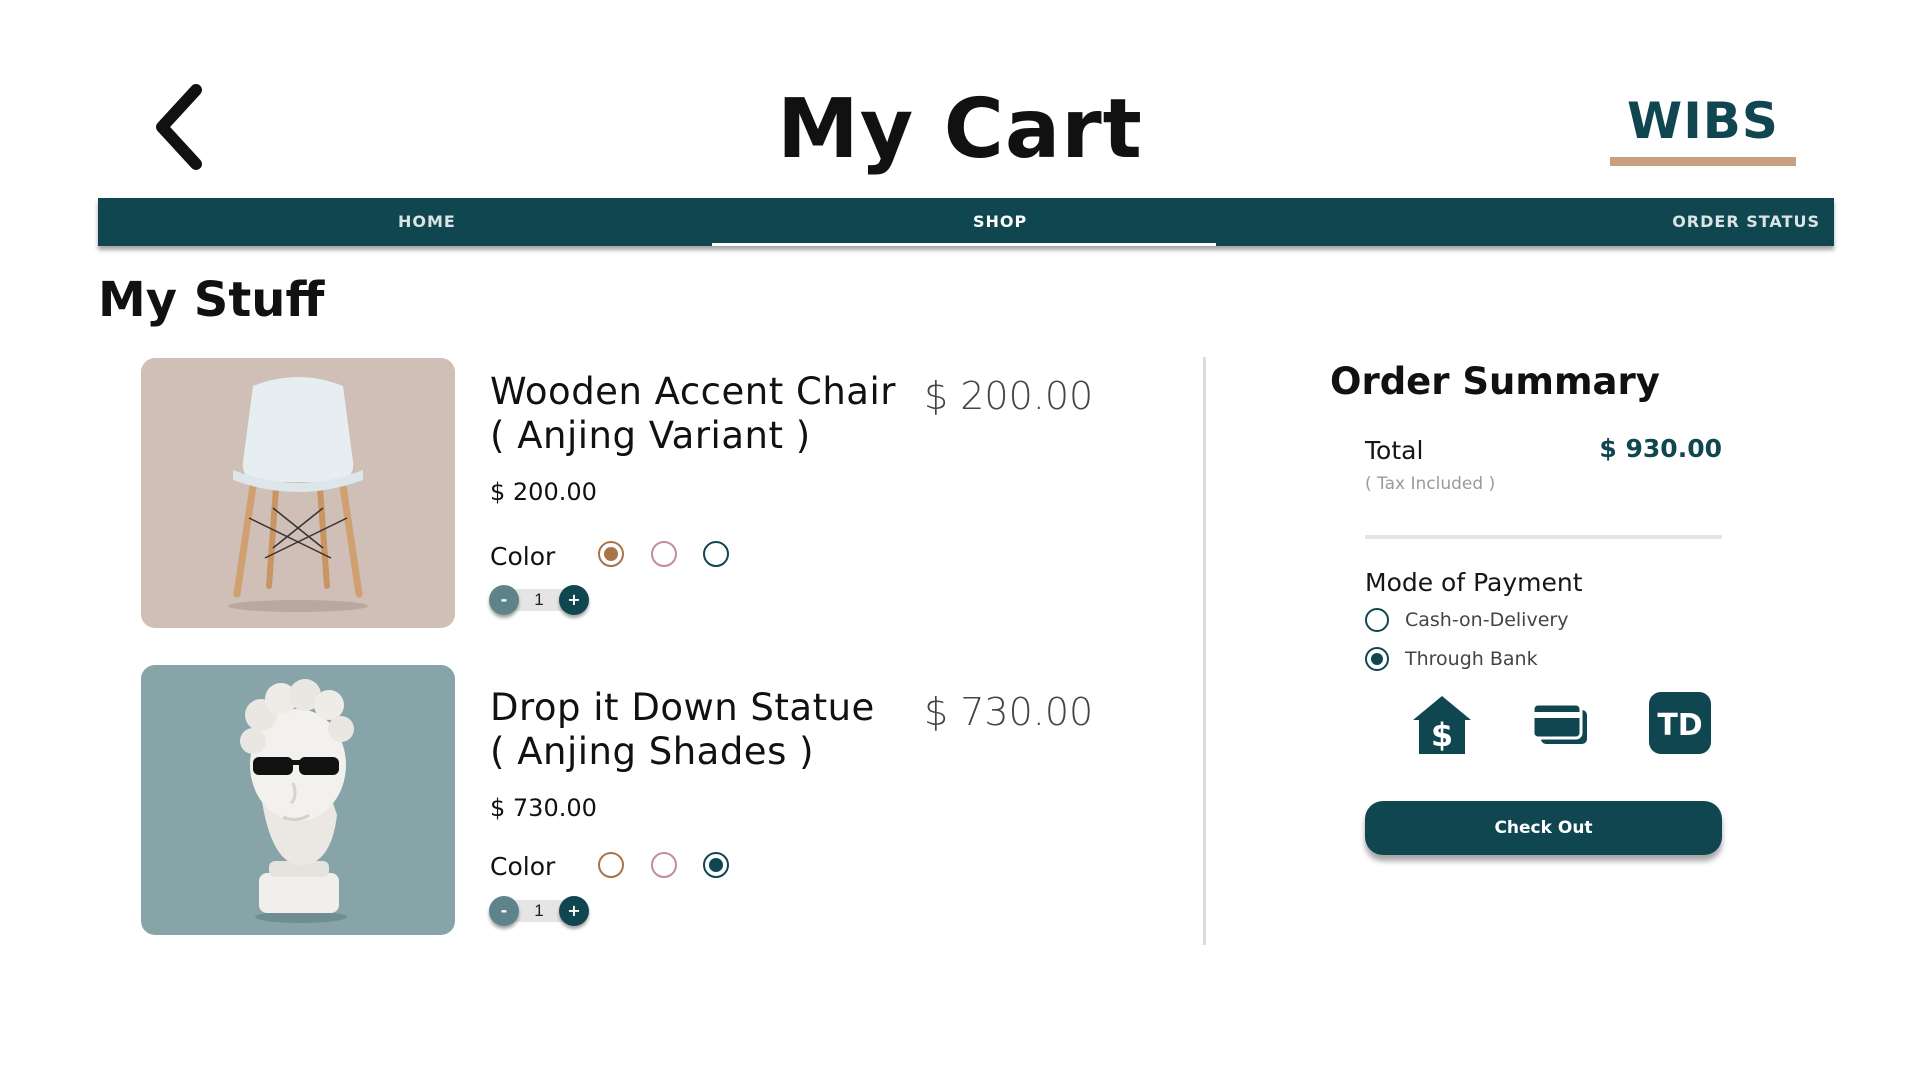 The image size is (1920, 1080). What do you see at coordinates (1746, 222) in the screenshot?
I see `nav-order-status: ORDER STATUS` at bounding box center [1746, 222].